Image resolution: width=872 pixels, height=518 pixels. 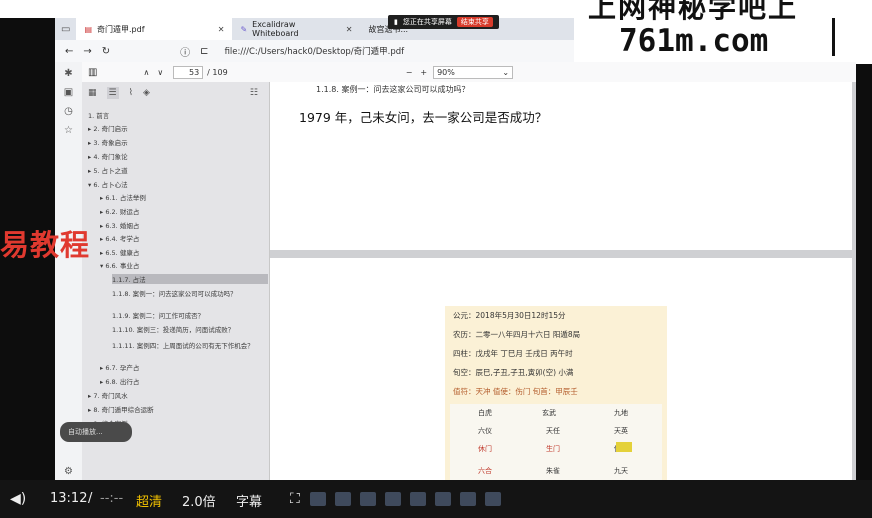 I want to click on grid-cell: 朱雀, so click(x=553, y=471).